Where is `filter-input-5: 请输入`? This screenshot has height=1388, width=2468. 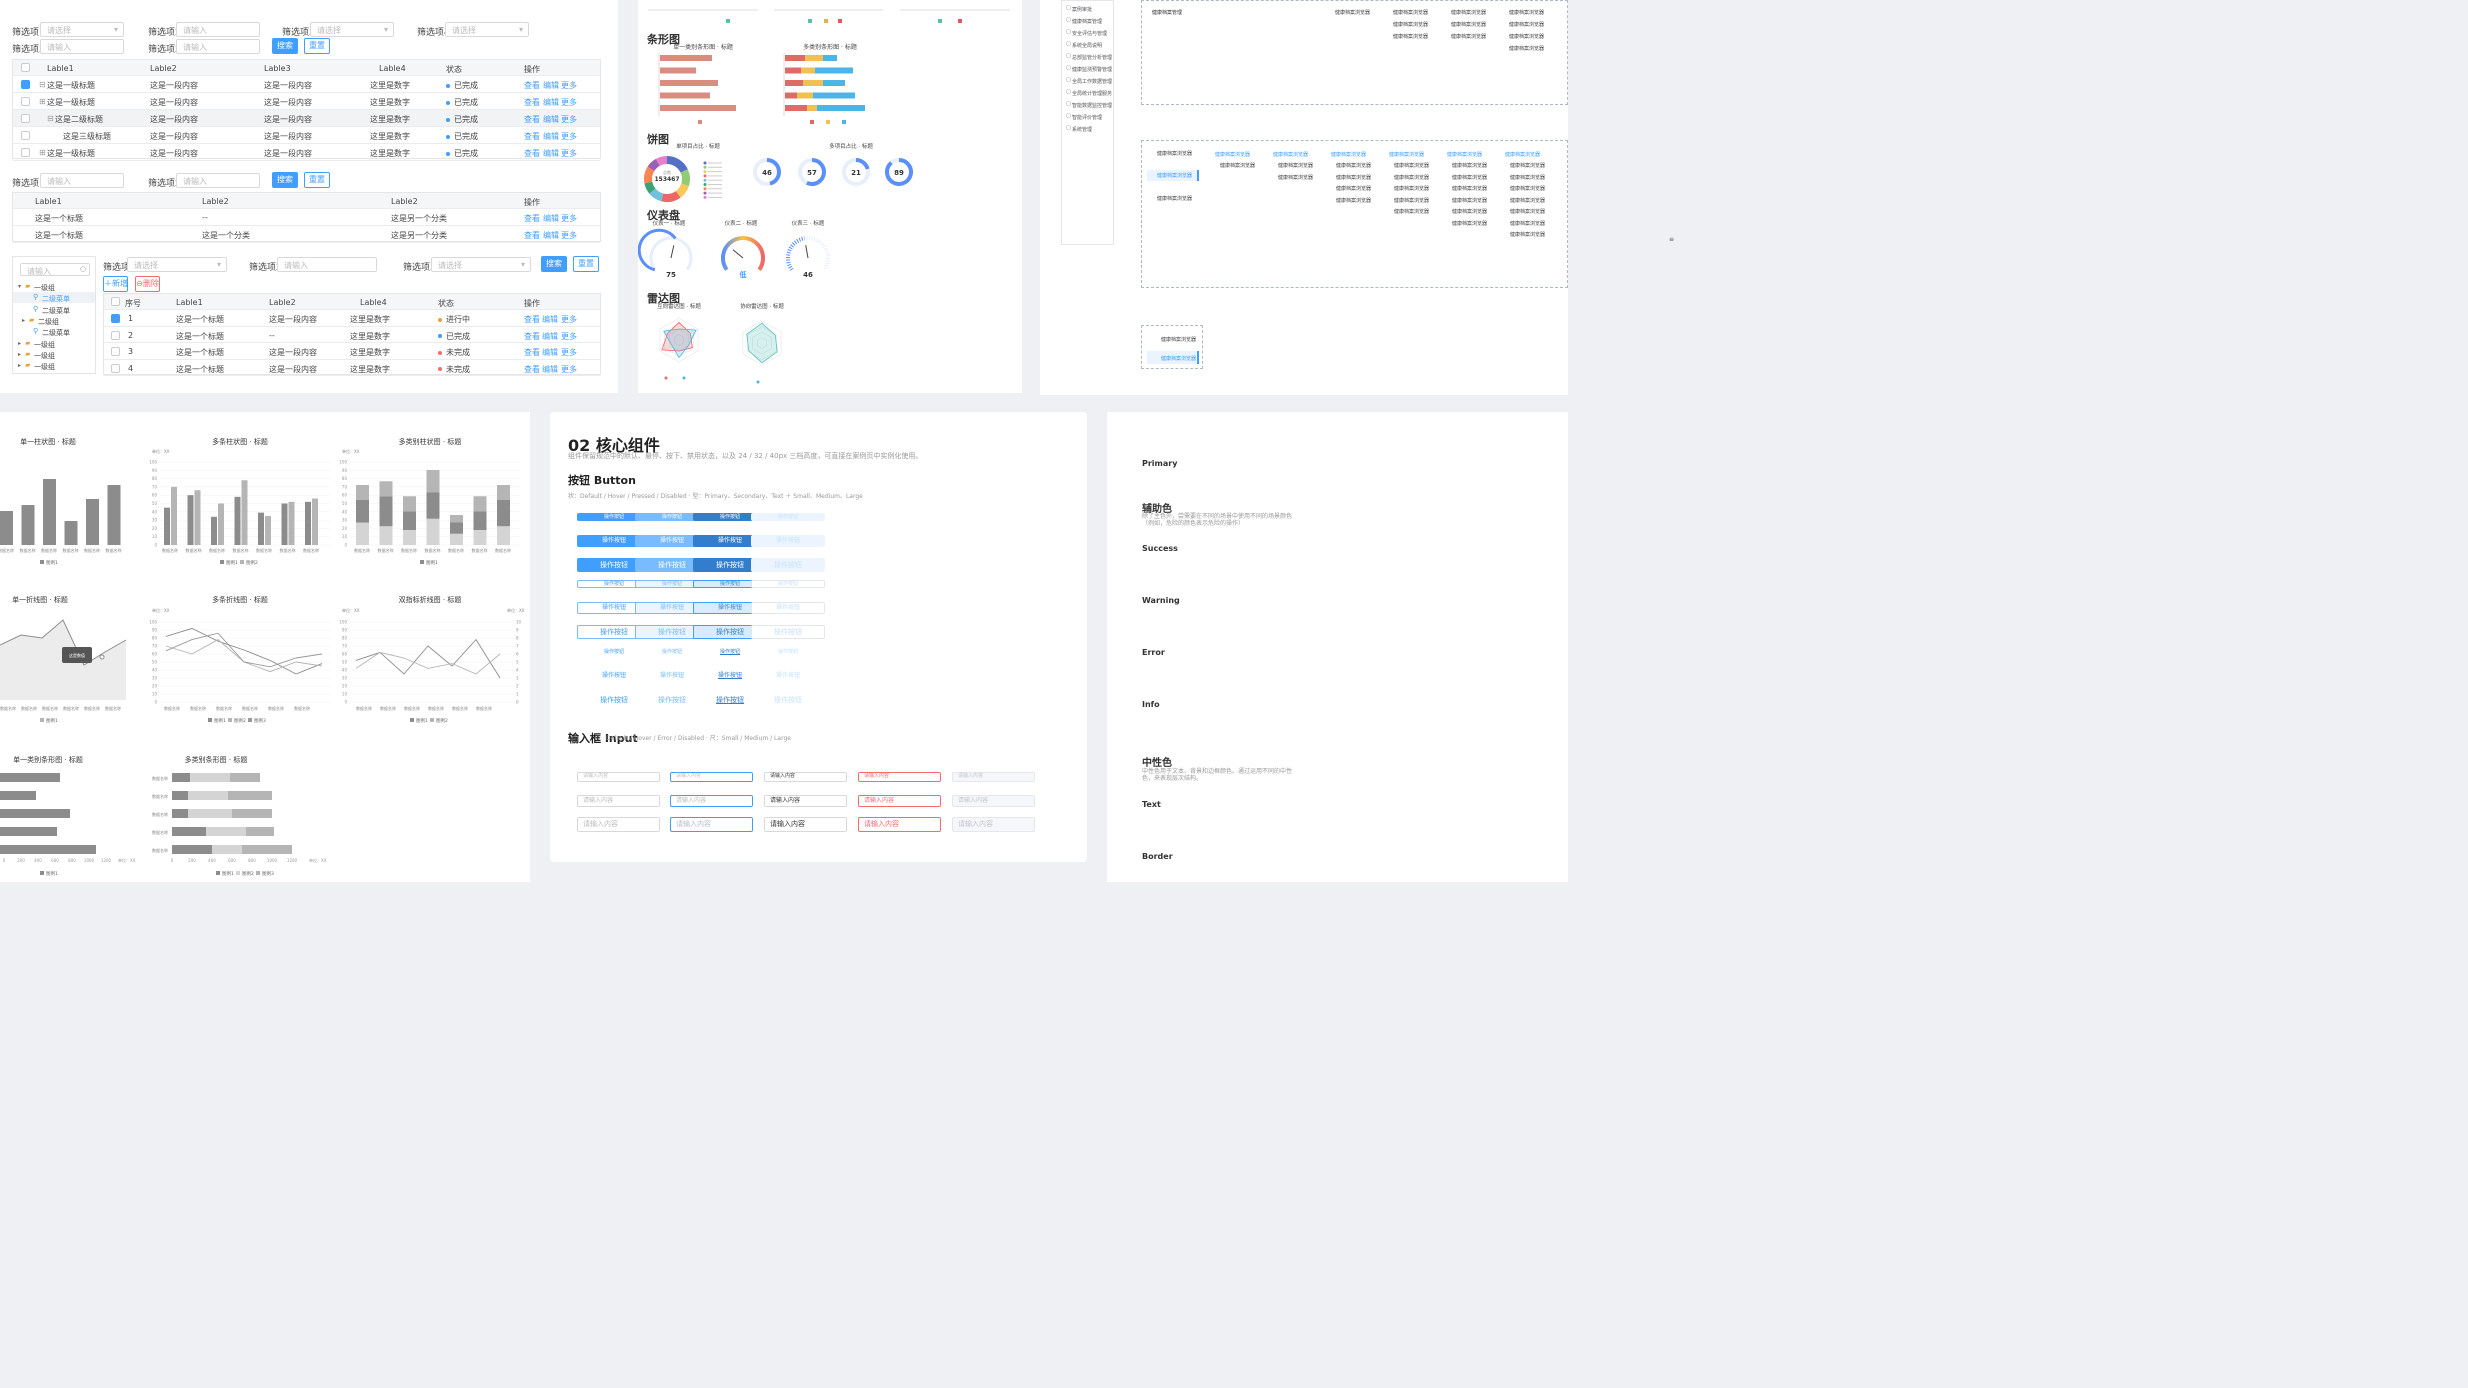 filter-input-5: 请输入 is located at coordinates (82, 46).